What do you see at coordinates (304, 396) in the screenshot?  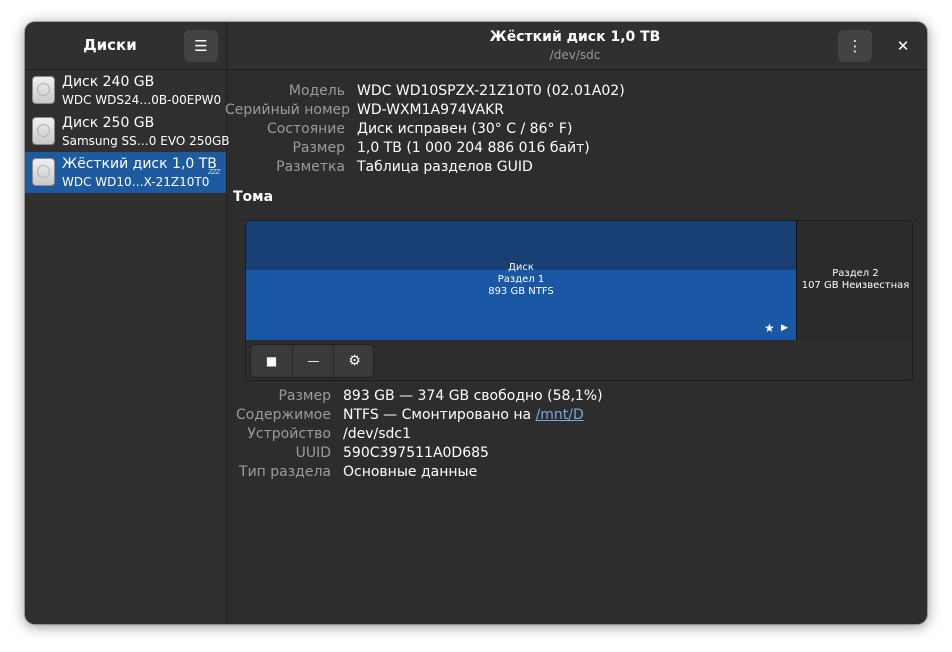 I see `partition-size-label: Размер` at bounding box center [304, 396].